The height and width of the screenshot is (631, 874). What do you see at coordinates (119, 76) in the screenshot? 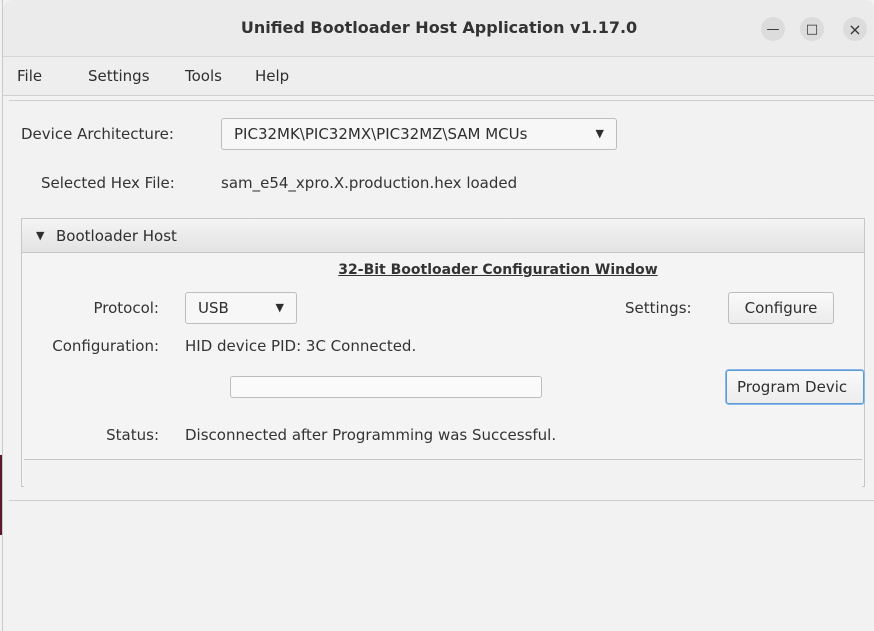
I see `menu-settings: Settings` at bounding box center [119, 76].